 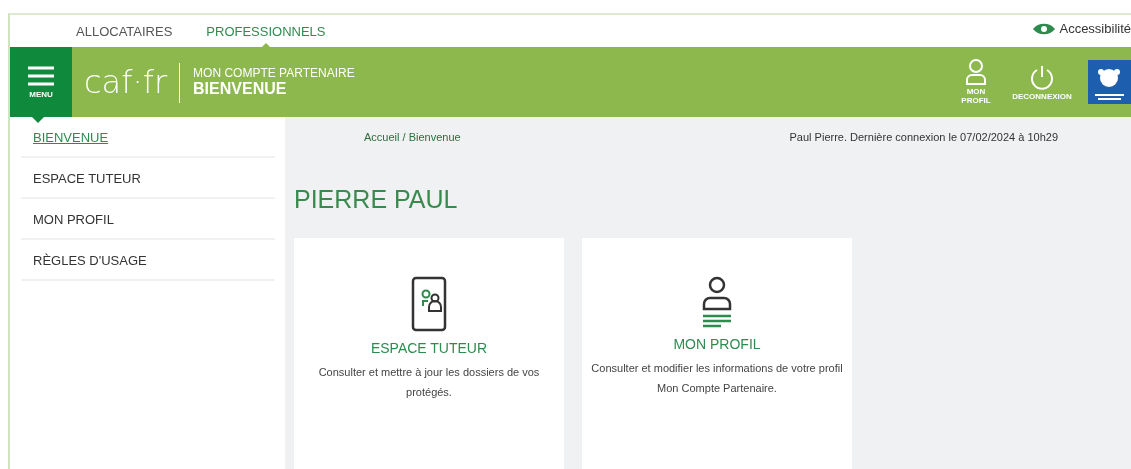 I want to click on top-nav-tab: ALLOCATAIRES, so click(x=124, y=31).